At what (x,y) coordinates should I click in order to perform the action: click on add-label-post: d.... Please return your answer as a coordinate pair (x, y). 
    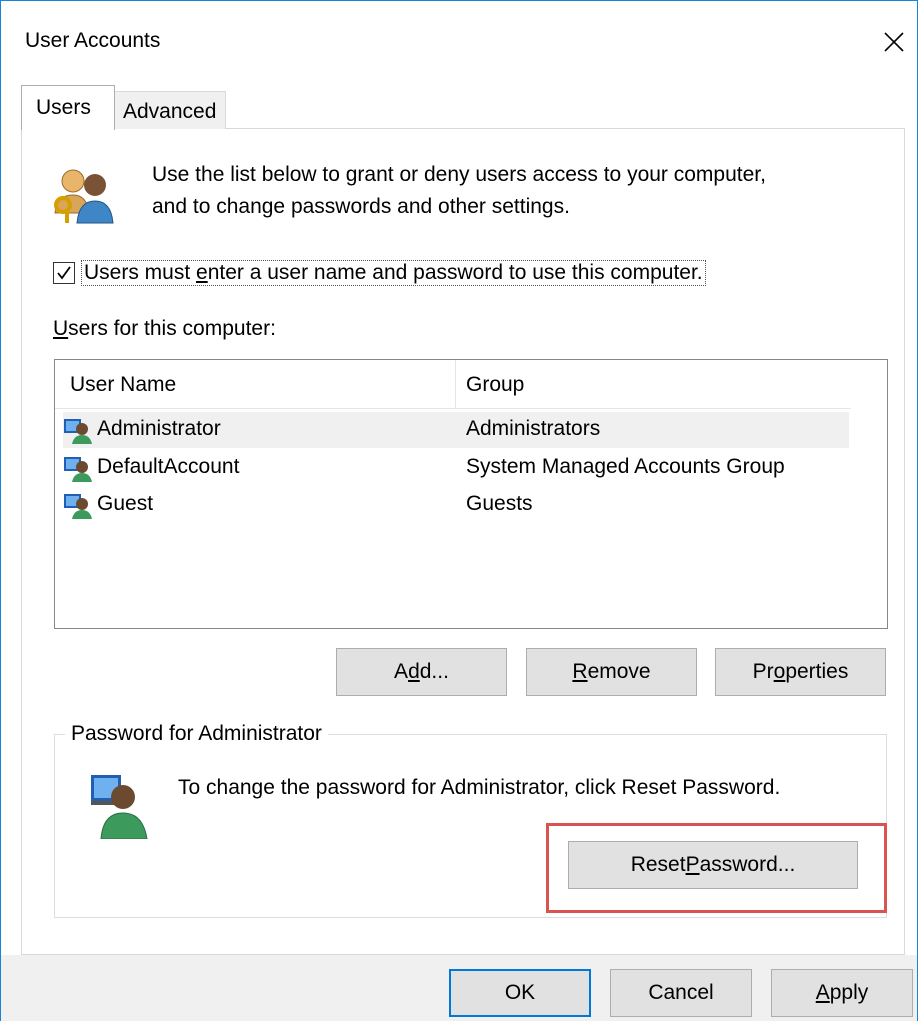
    Looking at the image, I should click on (434, 671).